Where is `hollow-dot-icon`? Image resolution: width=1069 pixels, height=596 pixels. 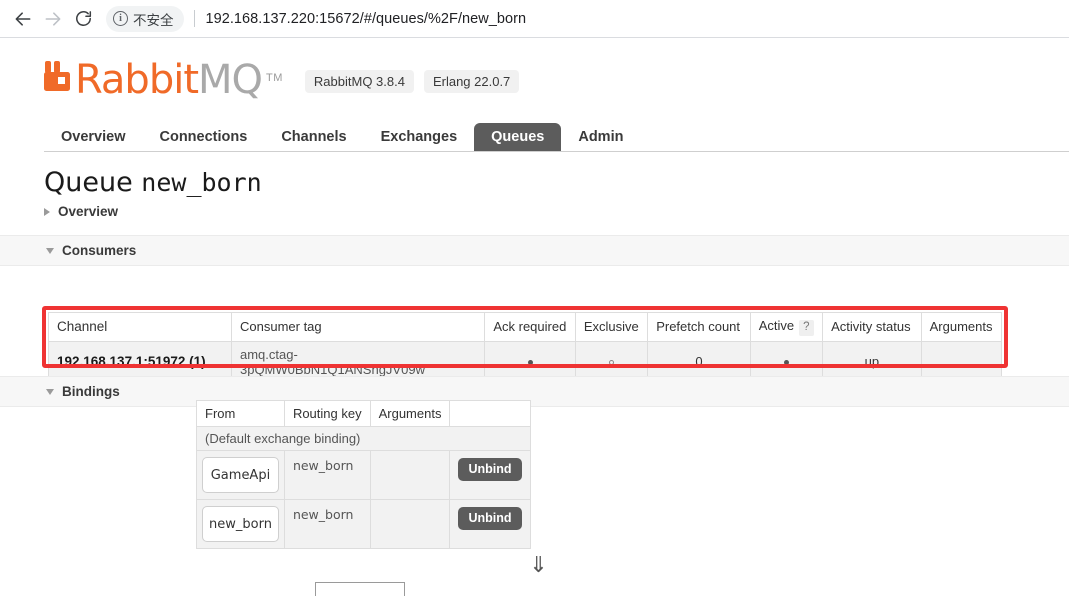 hollow-dot-icon is located at coordinates (611, 363).